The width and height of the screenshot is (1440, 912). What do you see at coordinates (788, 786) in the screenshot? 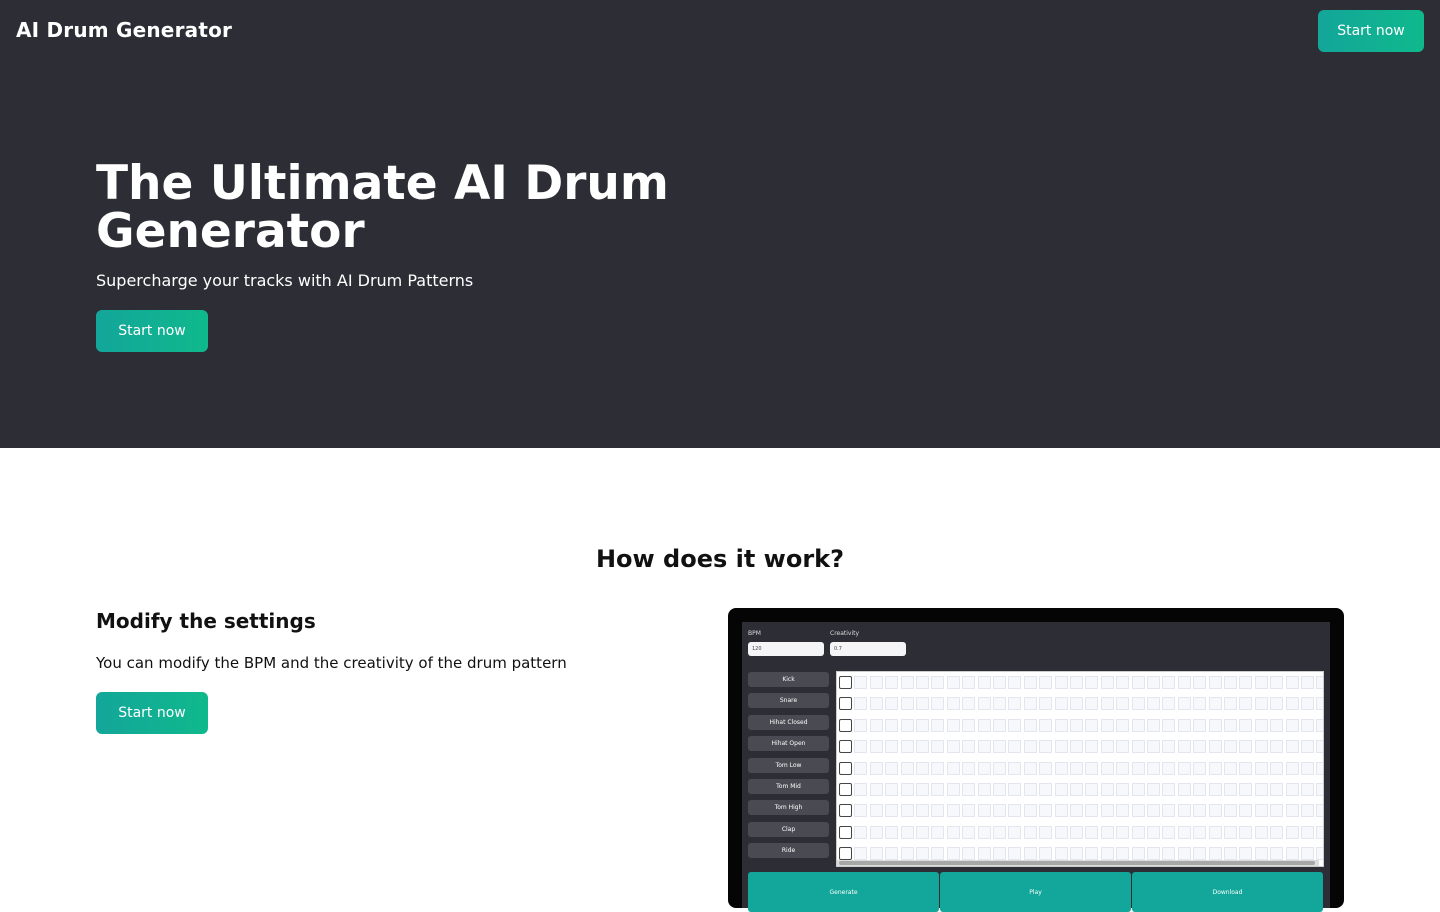
I see `track-button: Tom Mid` at bounding box center [788, 786].